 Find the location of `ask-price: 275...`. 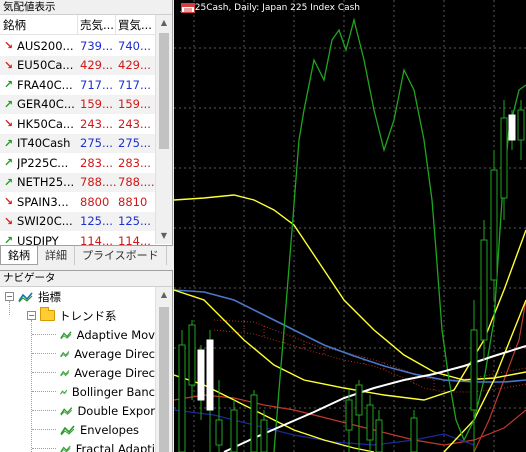

ask-price: 275... is located at coordinates (134, 143).